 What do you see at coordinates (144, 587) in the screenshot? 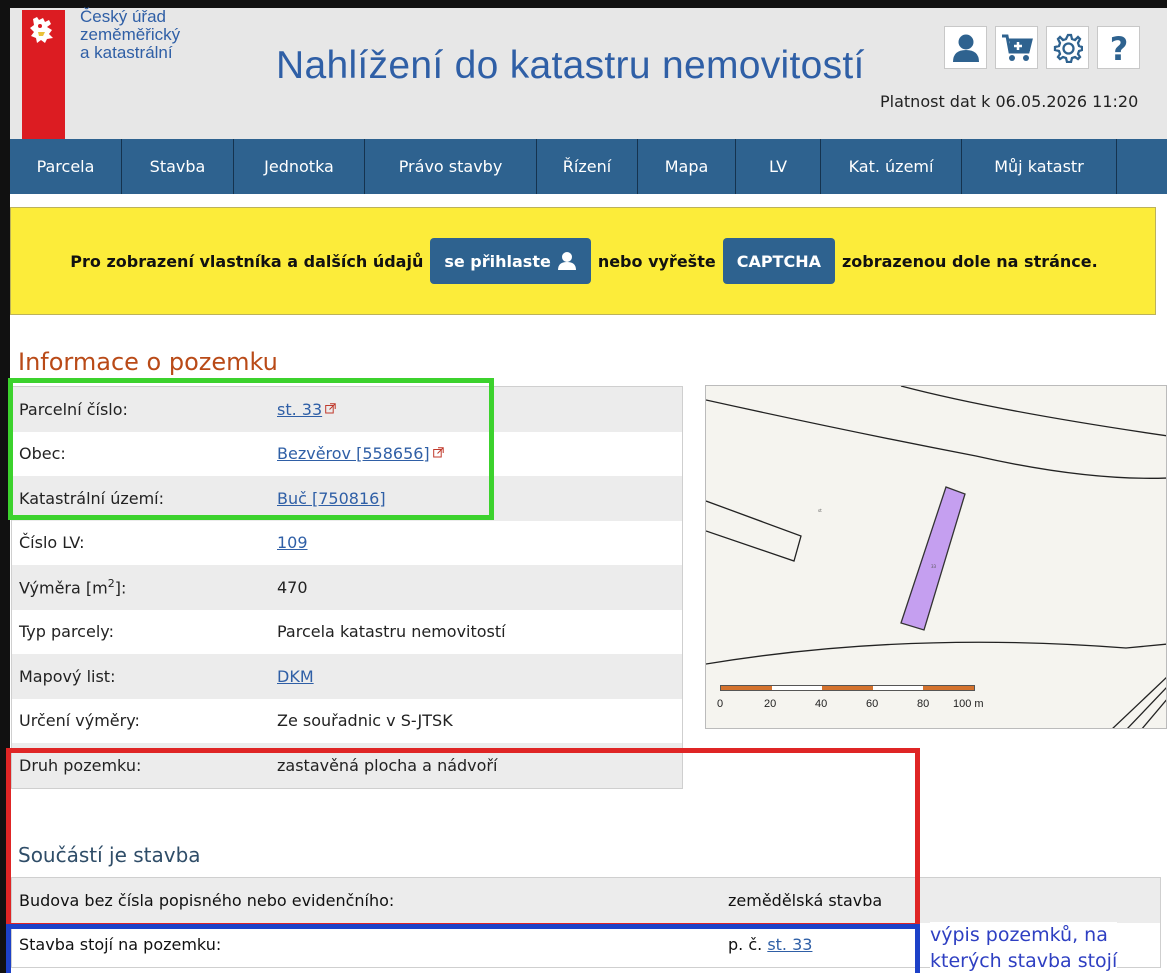
I see `row-label: Výměra [m2]:` at bounding box center [144, 587].